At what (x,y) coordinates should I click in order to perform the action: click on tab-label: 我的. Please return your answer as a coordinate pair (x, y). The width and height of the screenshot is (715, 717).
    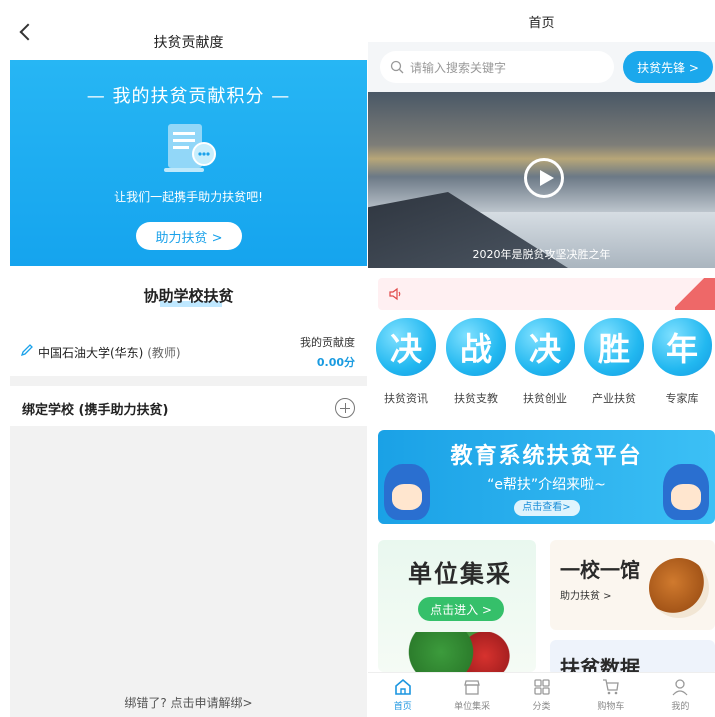
    Looking at the image, I should click on (680, 707).